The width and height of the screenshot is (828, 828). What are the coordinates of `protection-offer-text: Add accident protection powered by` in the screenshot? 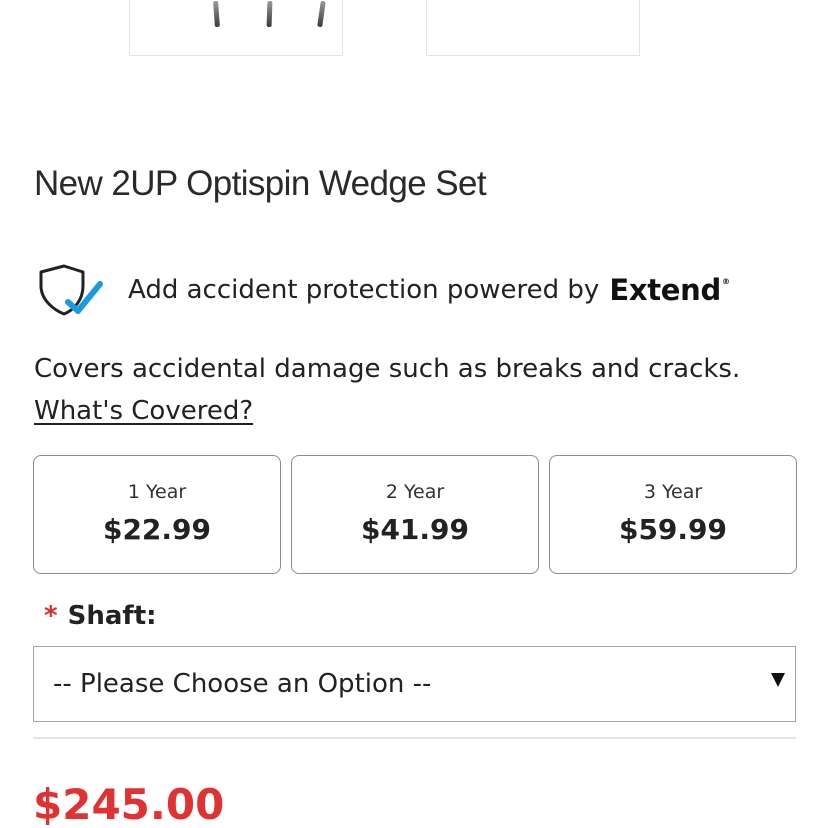 It's located at (364, 290).